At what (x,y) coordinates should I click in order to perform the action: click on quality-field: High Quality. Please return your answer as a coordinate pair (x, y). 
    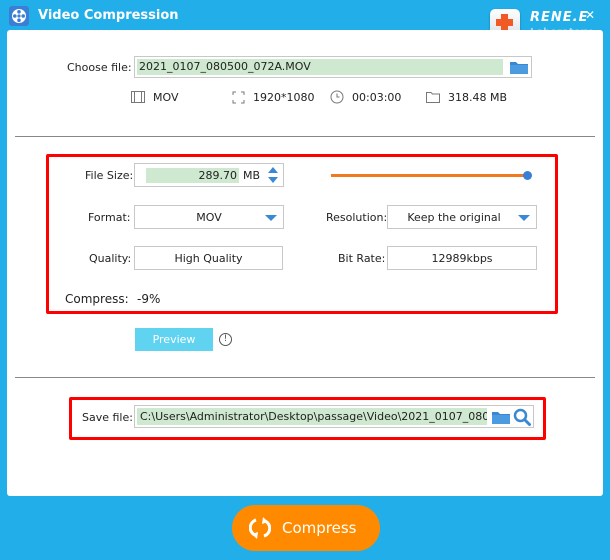
    Looking at the image, I should click on (208, 258).